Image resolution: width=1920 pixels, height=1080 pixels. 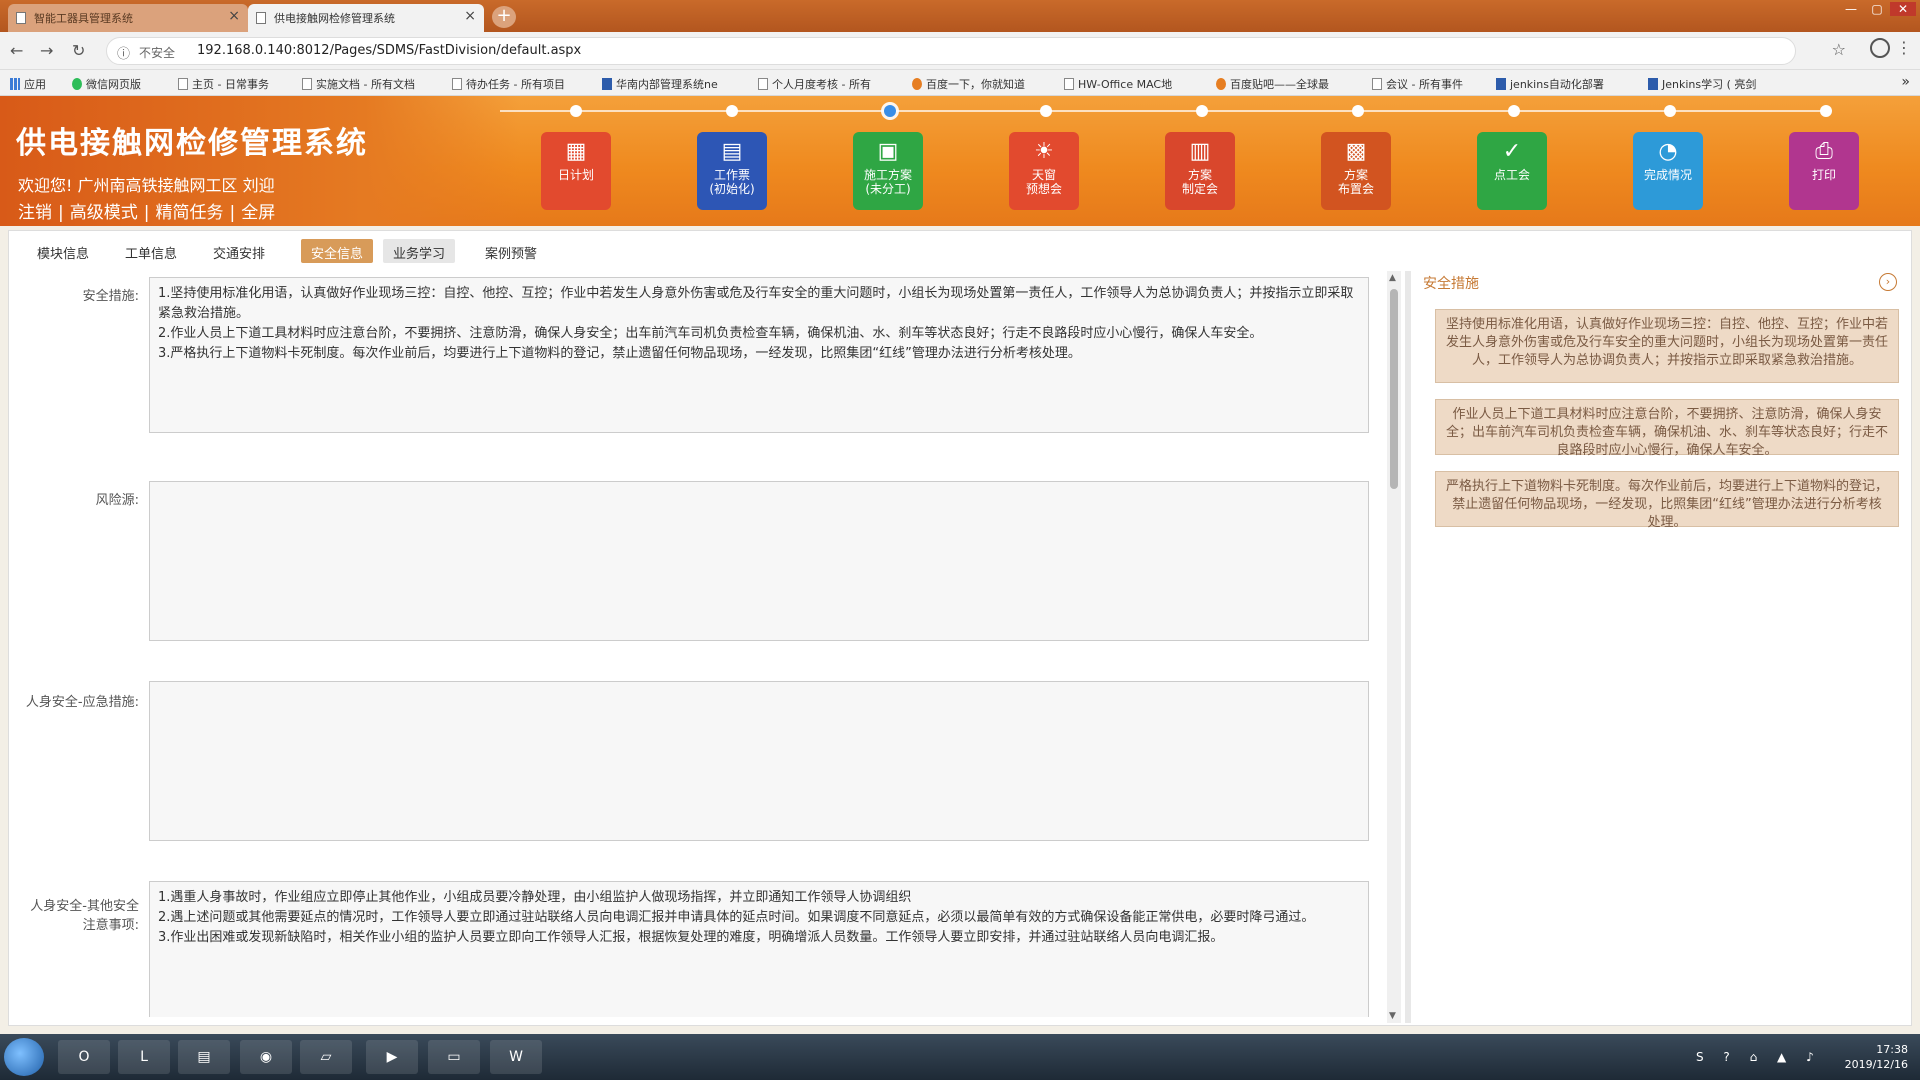 I want to click on bookmark-item: 微信网页版, so click(x=106, y=84).